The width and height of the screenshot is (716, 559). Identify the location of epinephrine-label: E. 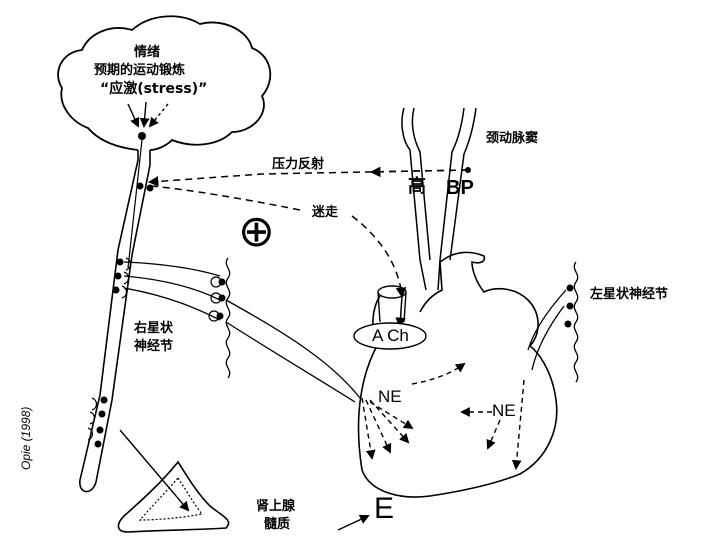
(384, 508).